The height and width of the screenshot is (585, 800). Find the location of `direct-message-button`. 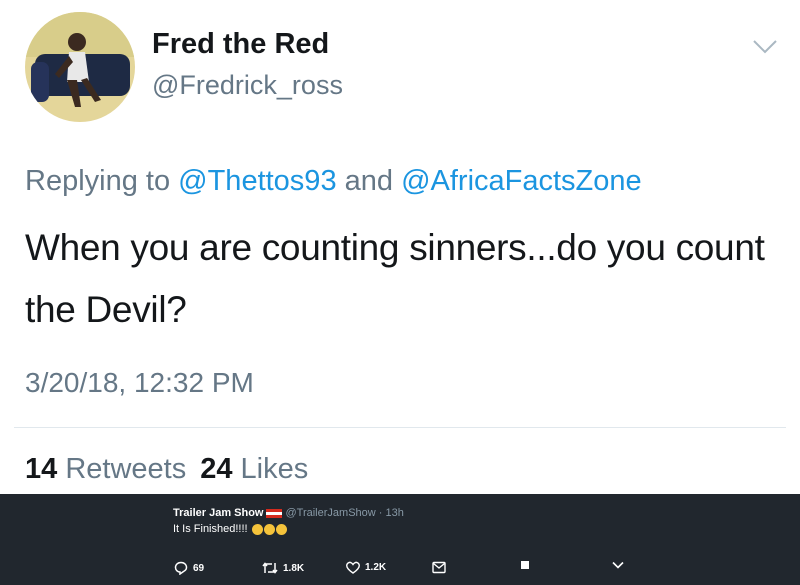

direct-message-button is located at coordinates (439, 567).